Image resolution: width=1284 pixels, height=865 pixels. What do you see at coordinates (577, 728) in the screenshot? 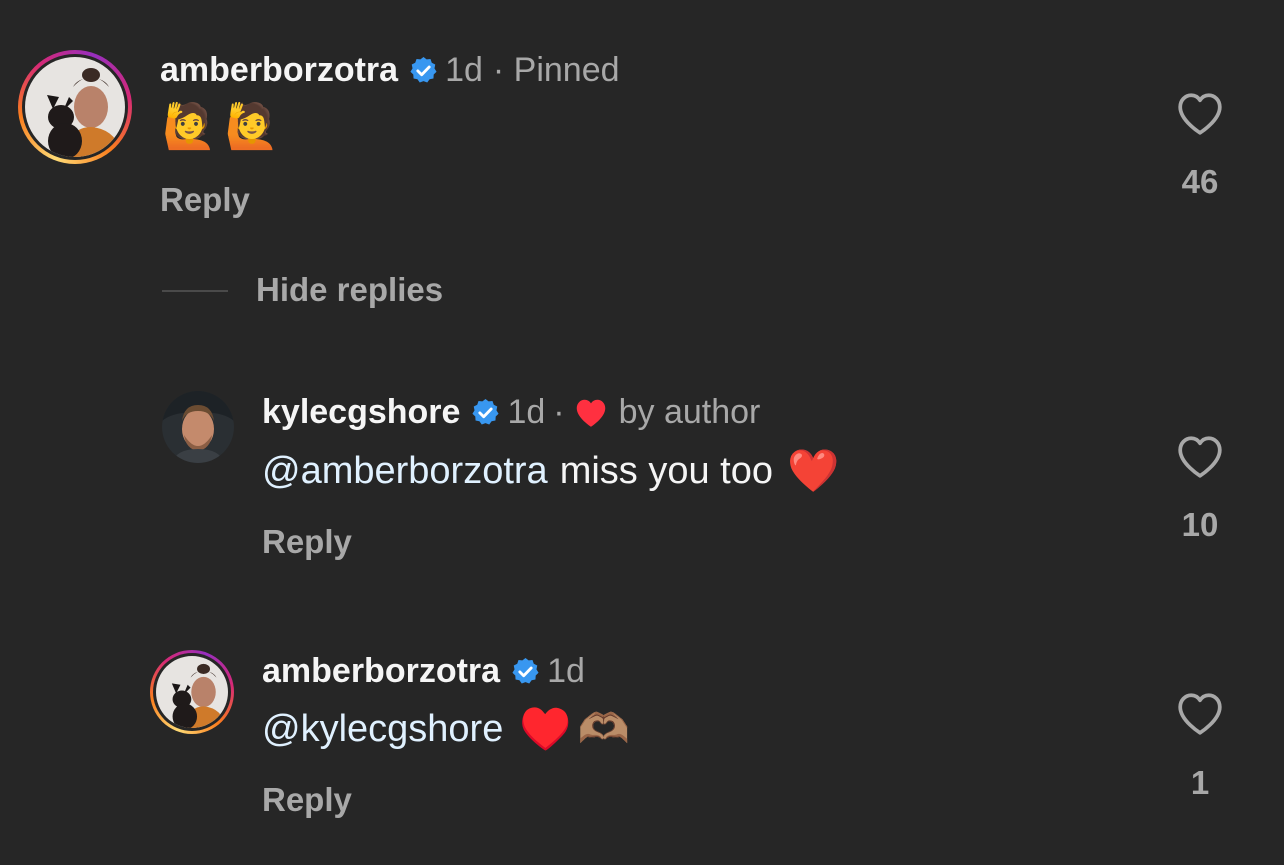
I see `comment-emoji: ♥️🫶🏽` at bounding box center [577, 728].